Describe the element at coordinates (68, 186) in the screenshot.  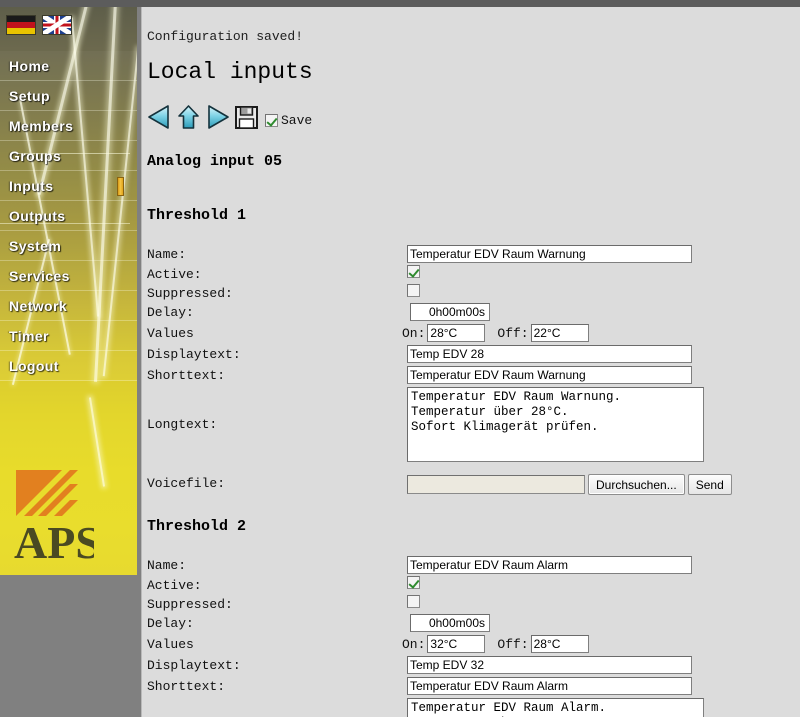
I see `sidebar-item-inputs: Inputs` at that location.